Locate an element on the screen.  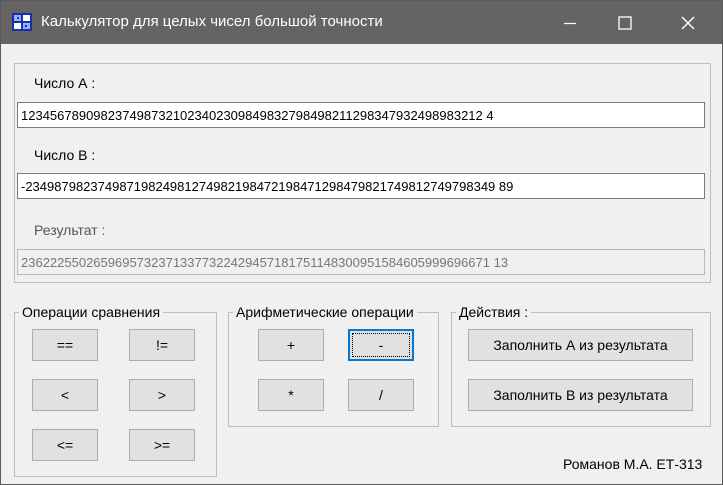
label-number-a: Число А : is located at coordinates (65, 83).